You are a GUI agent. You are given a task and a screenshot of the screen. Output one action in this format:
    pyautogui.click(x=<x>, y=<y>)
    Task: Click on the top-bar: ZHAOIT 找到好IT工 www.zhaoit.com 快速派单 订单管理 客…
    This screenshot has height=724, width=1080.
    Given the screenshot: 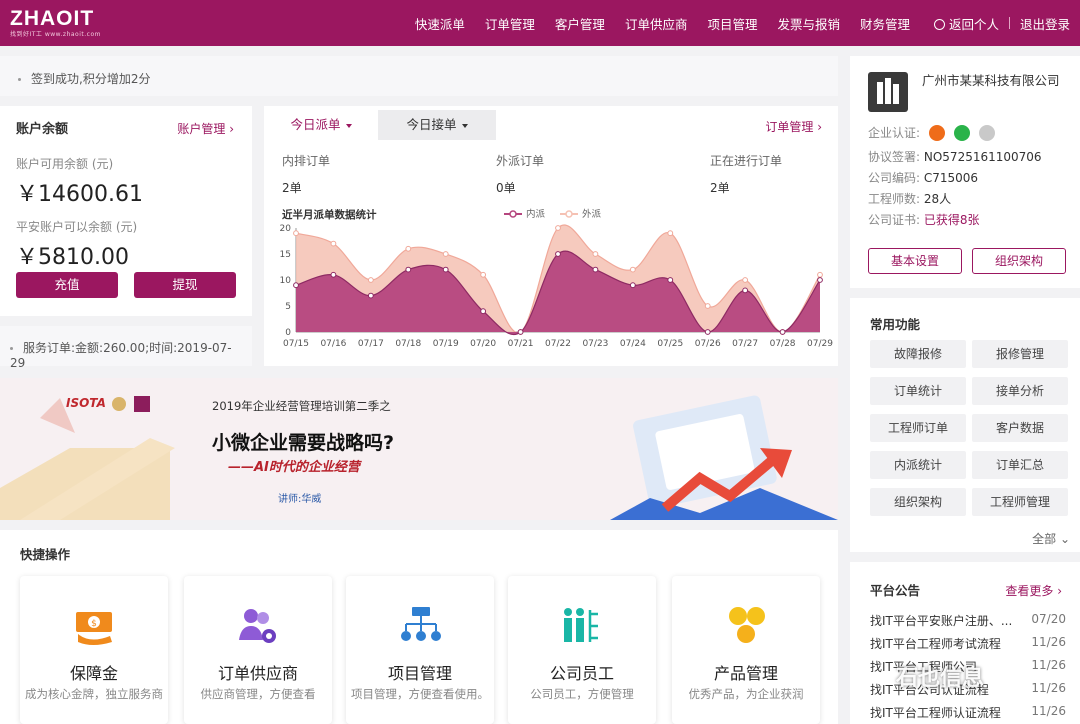 What is the action you would take?
    pyautogui.click(x=540, y=23)
    